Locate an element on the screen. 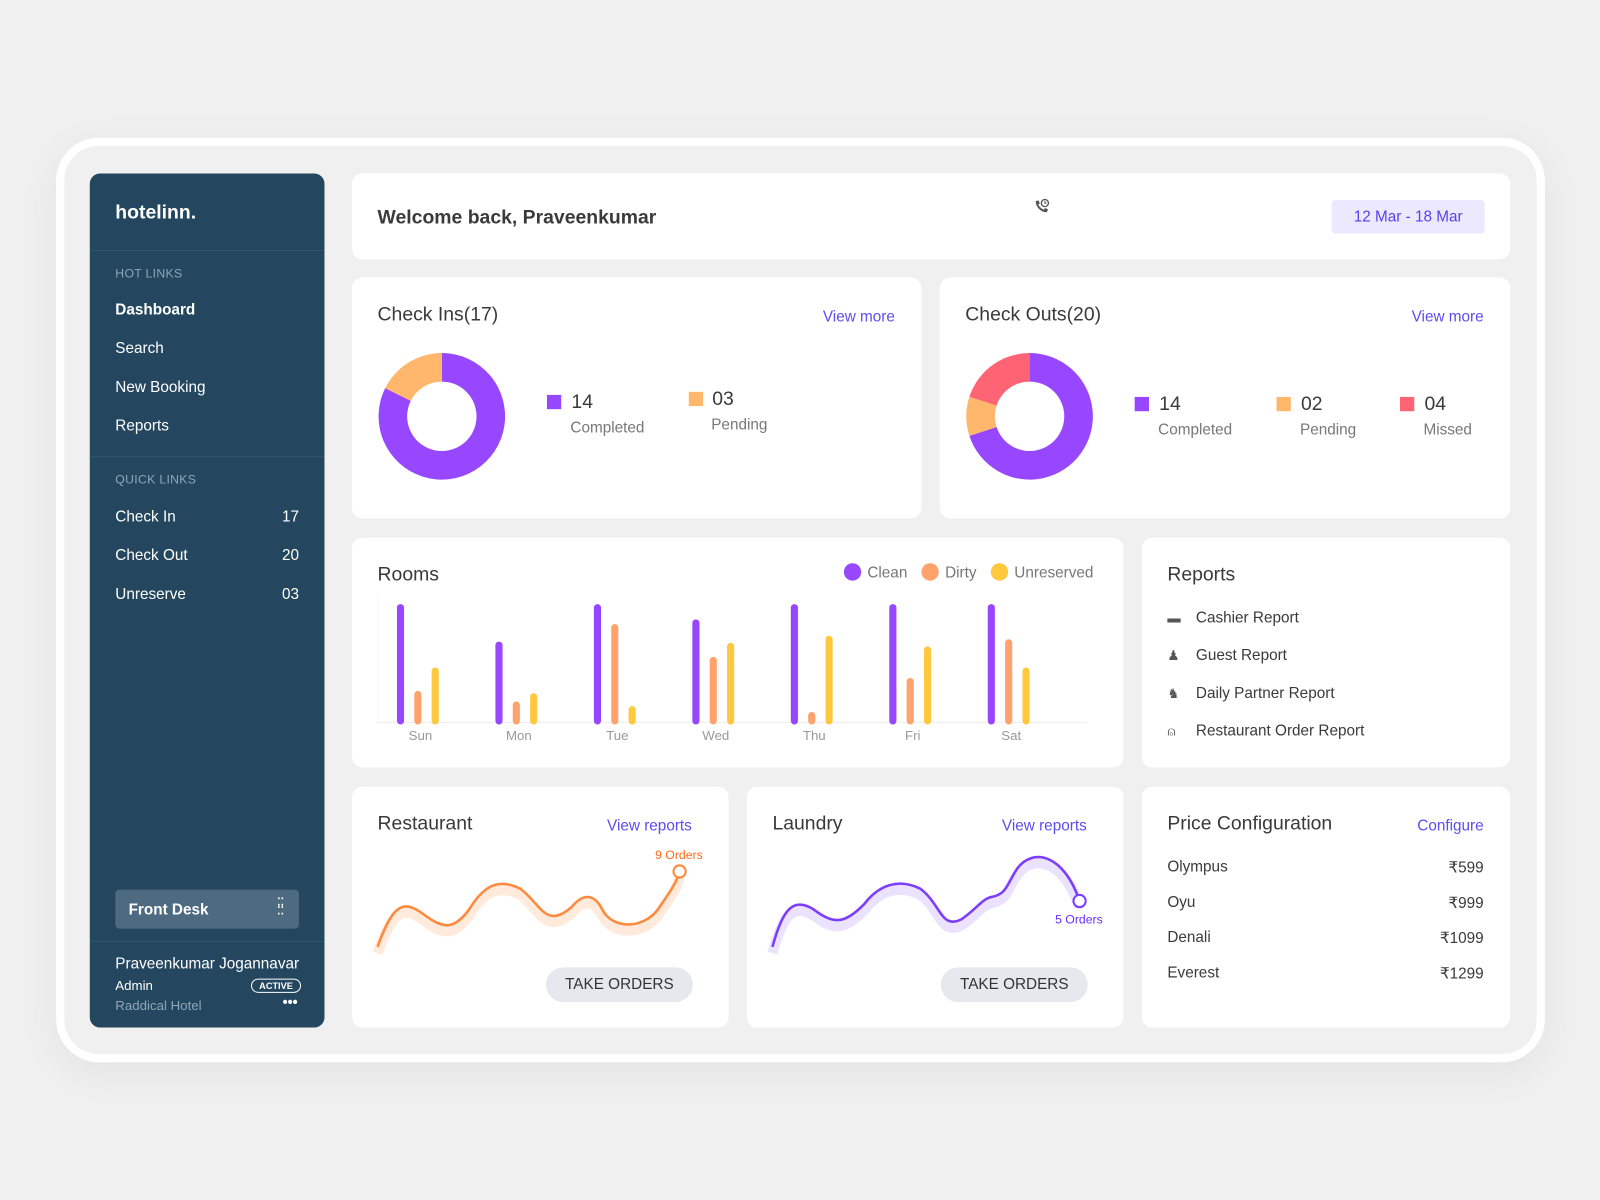  count: 17 is located at coordinates (290, 517).